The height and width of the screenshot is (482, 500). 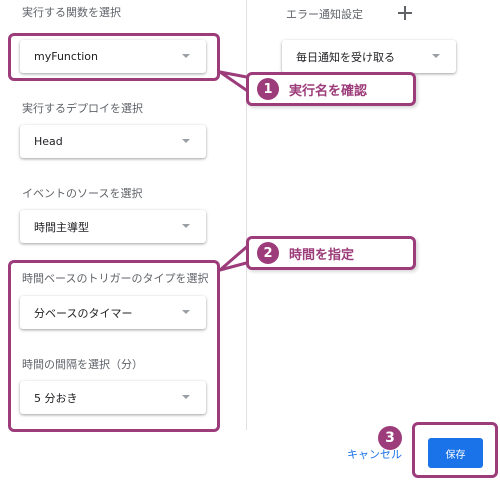 What do you see at coordinates (324, 14) in the screenshot?
I see `error-notification-label: エラー通知設定` at bounding box center [324, 14].